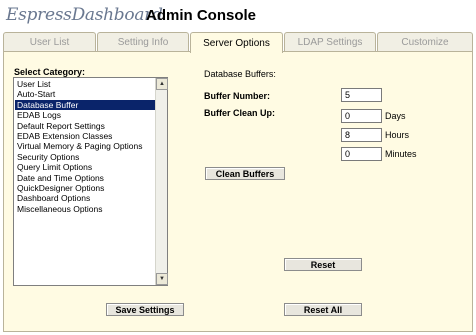 This screenshot has width=476, height=335. Describe the element at coordinates (84, 15) in the screenshot. I see `espress-dashboard-logo: EspressDashboard` at that location.